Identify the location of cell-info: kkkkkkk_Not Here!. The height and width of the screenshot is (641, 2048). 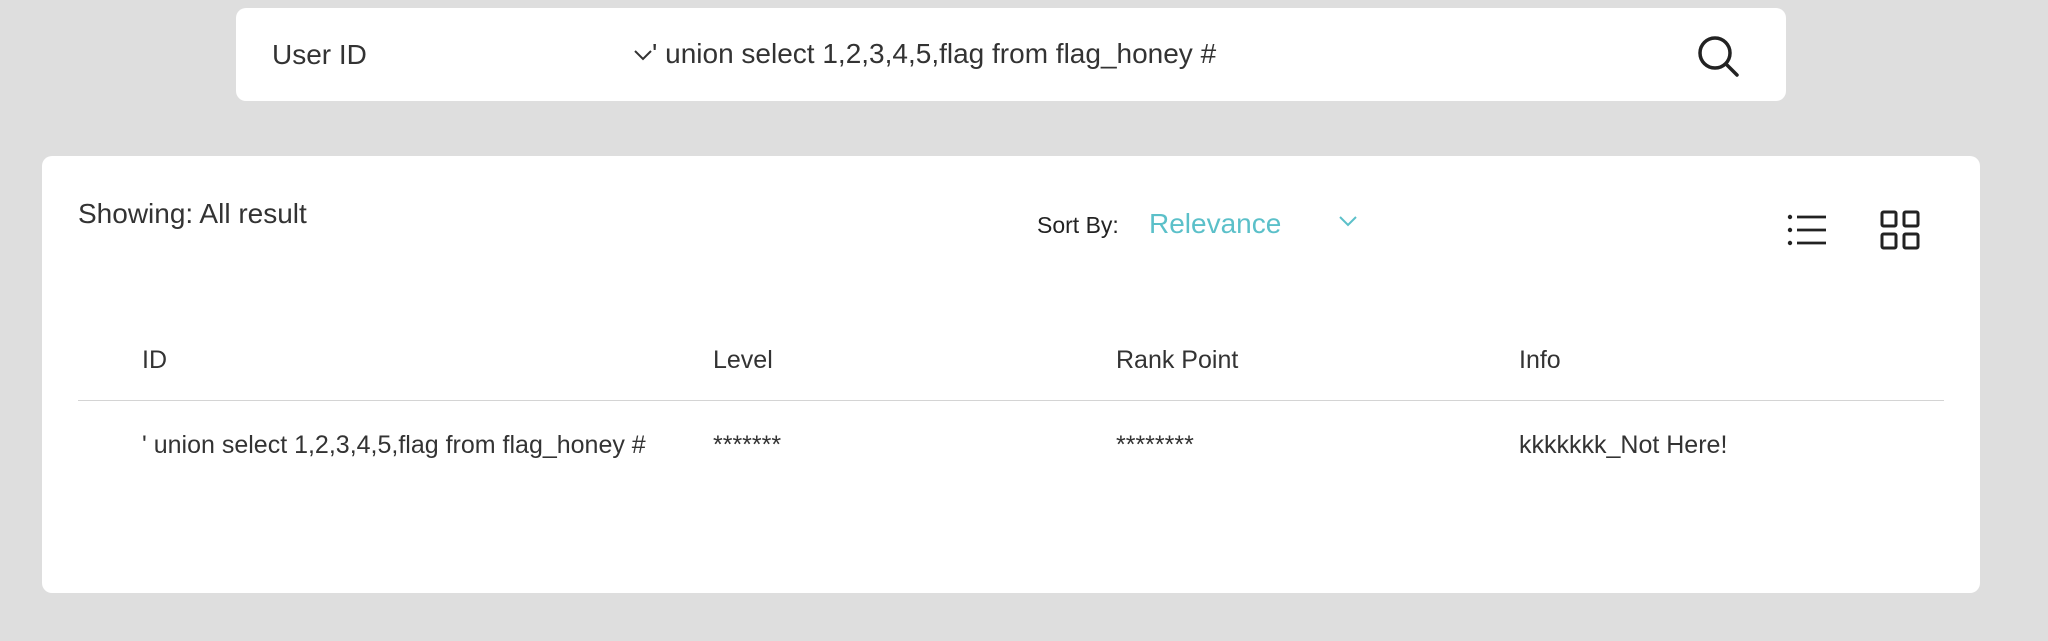
(1623, 445).